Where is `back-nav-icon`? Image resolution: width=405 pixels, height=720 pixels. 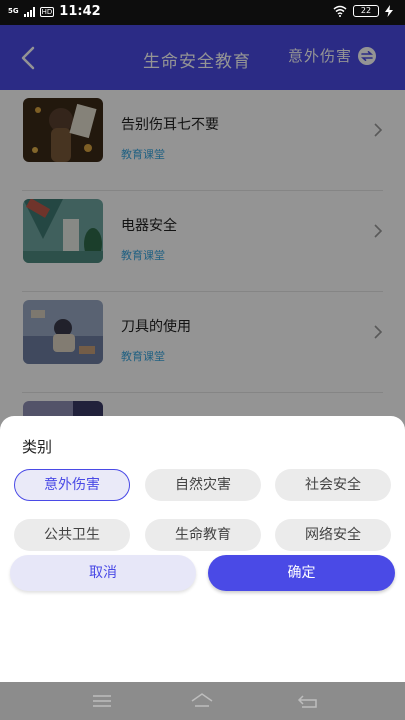 back-nav-icon is located at coordinates (308, 701).